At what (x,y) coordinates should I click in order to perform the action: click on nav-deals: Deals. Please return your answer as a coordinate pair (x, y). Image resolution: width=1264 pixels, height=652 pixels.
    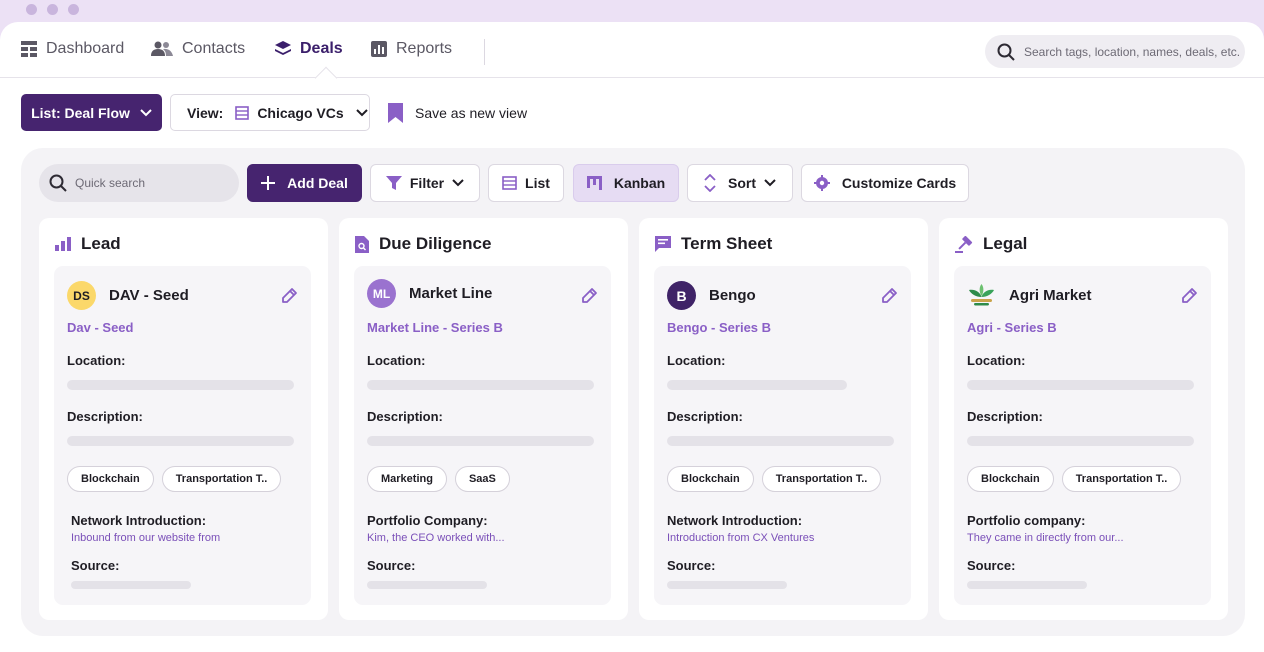
    Looking at the image, I should click on (309, 49).